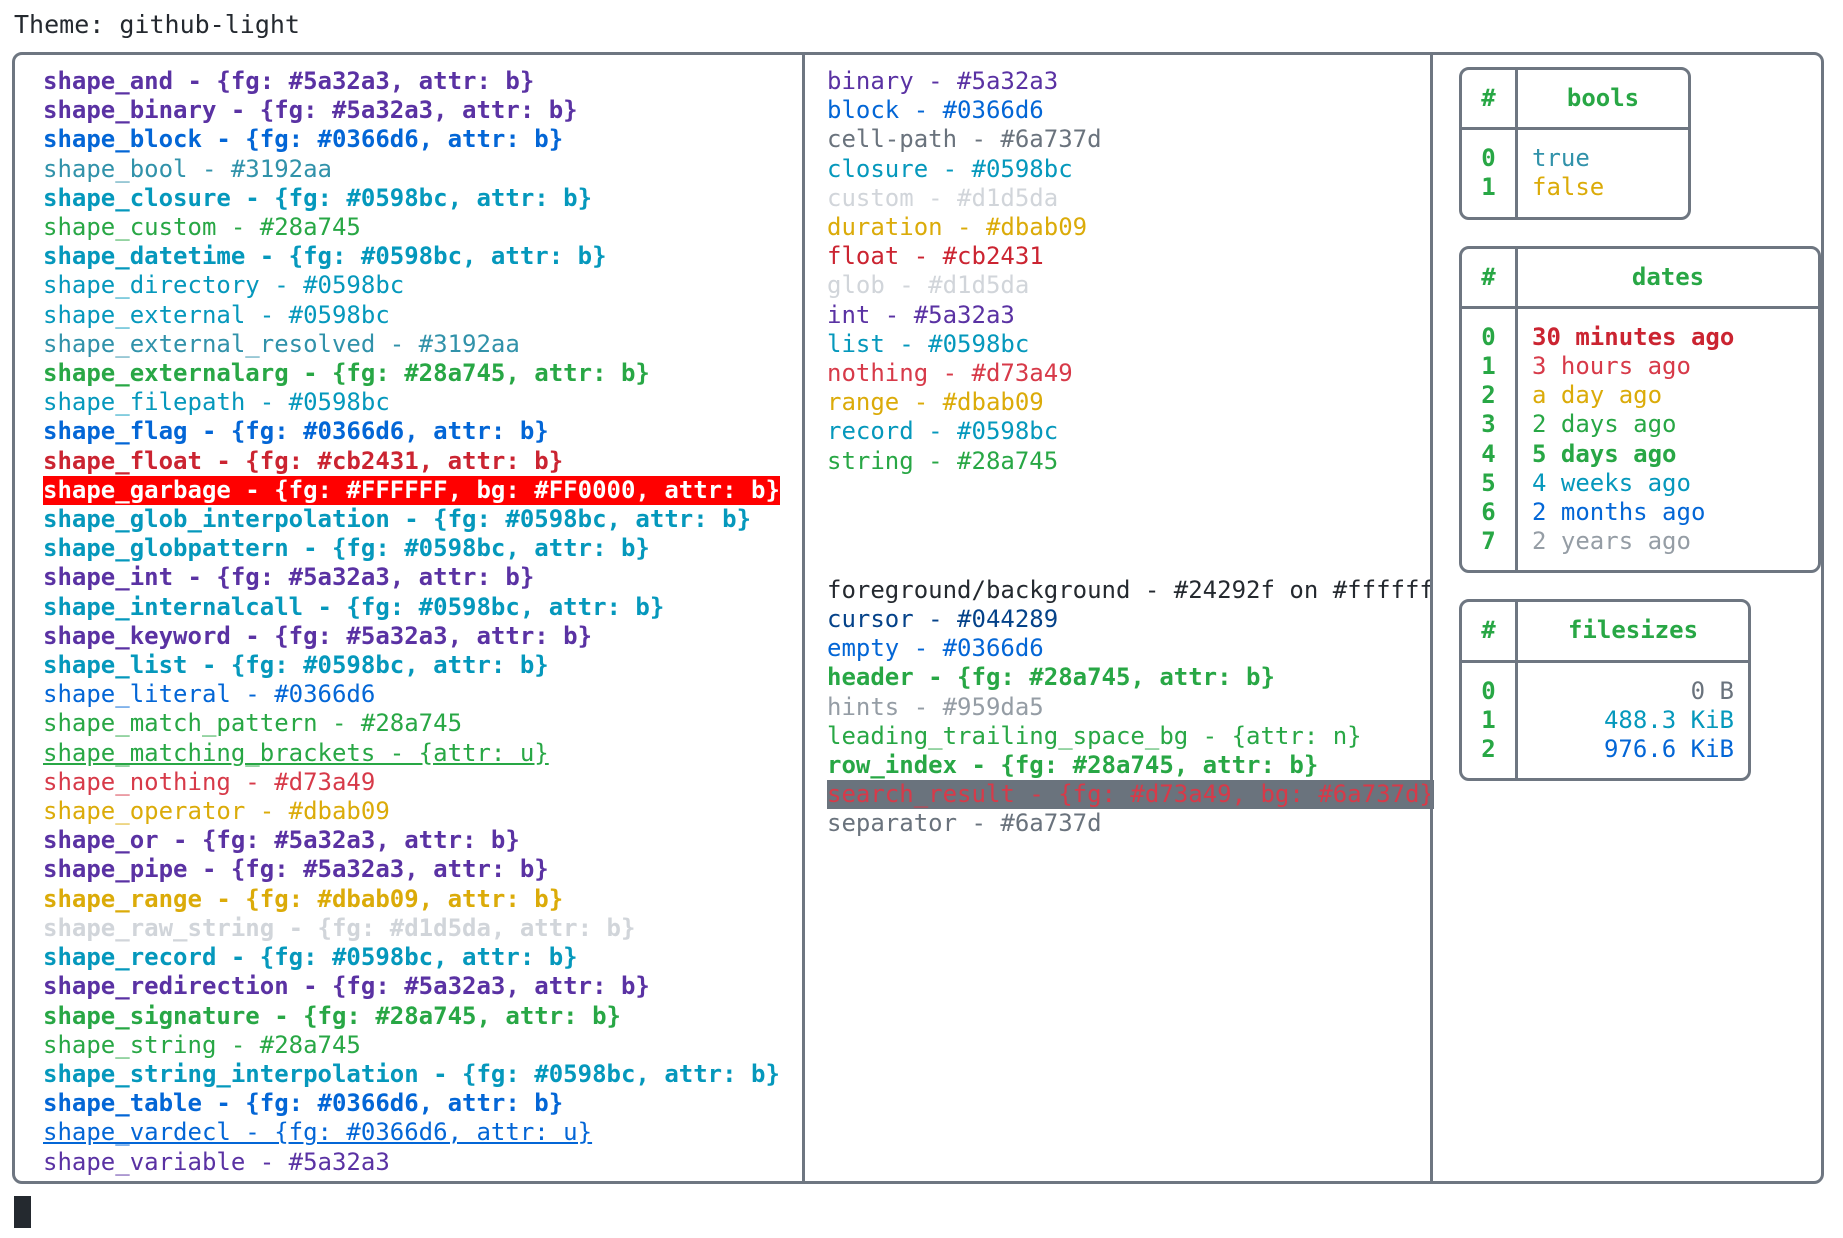 This screenshot has height=1238, width=1843. I want to click on shape-label: shape_flag - {fg: #0366d6, attr: b}, so click(296, 431).